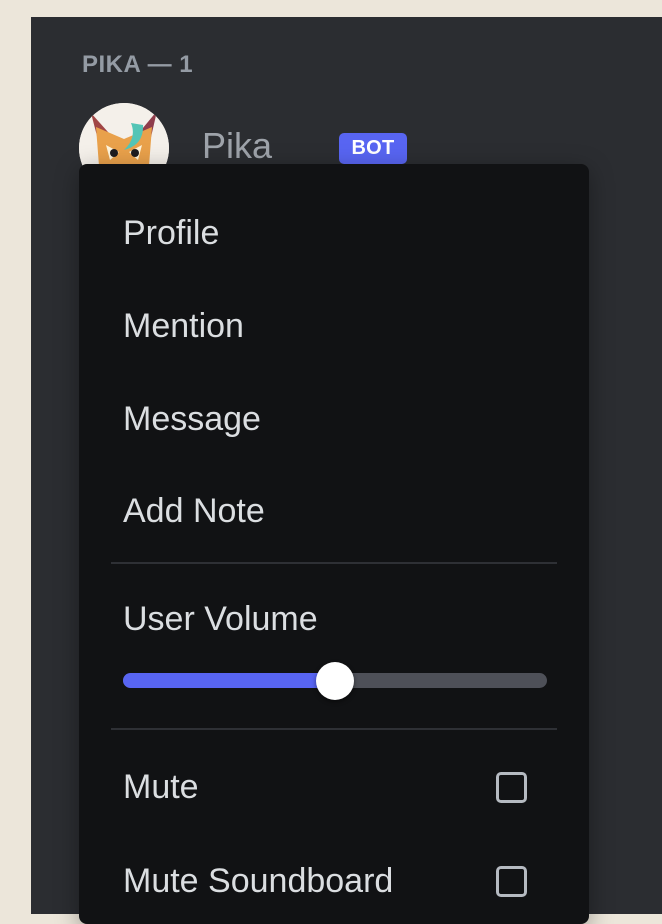  I want to click on menu-item-profile: Profile, so click(334, 231).